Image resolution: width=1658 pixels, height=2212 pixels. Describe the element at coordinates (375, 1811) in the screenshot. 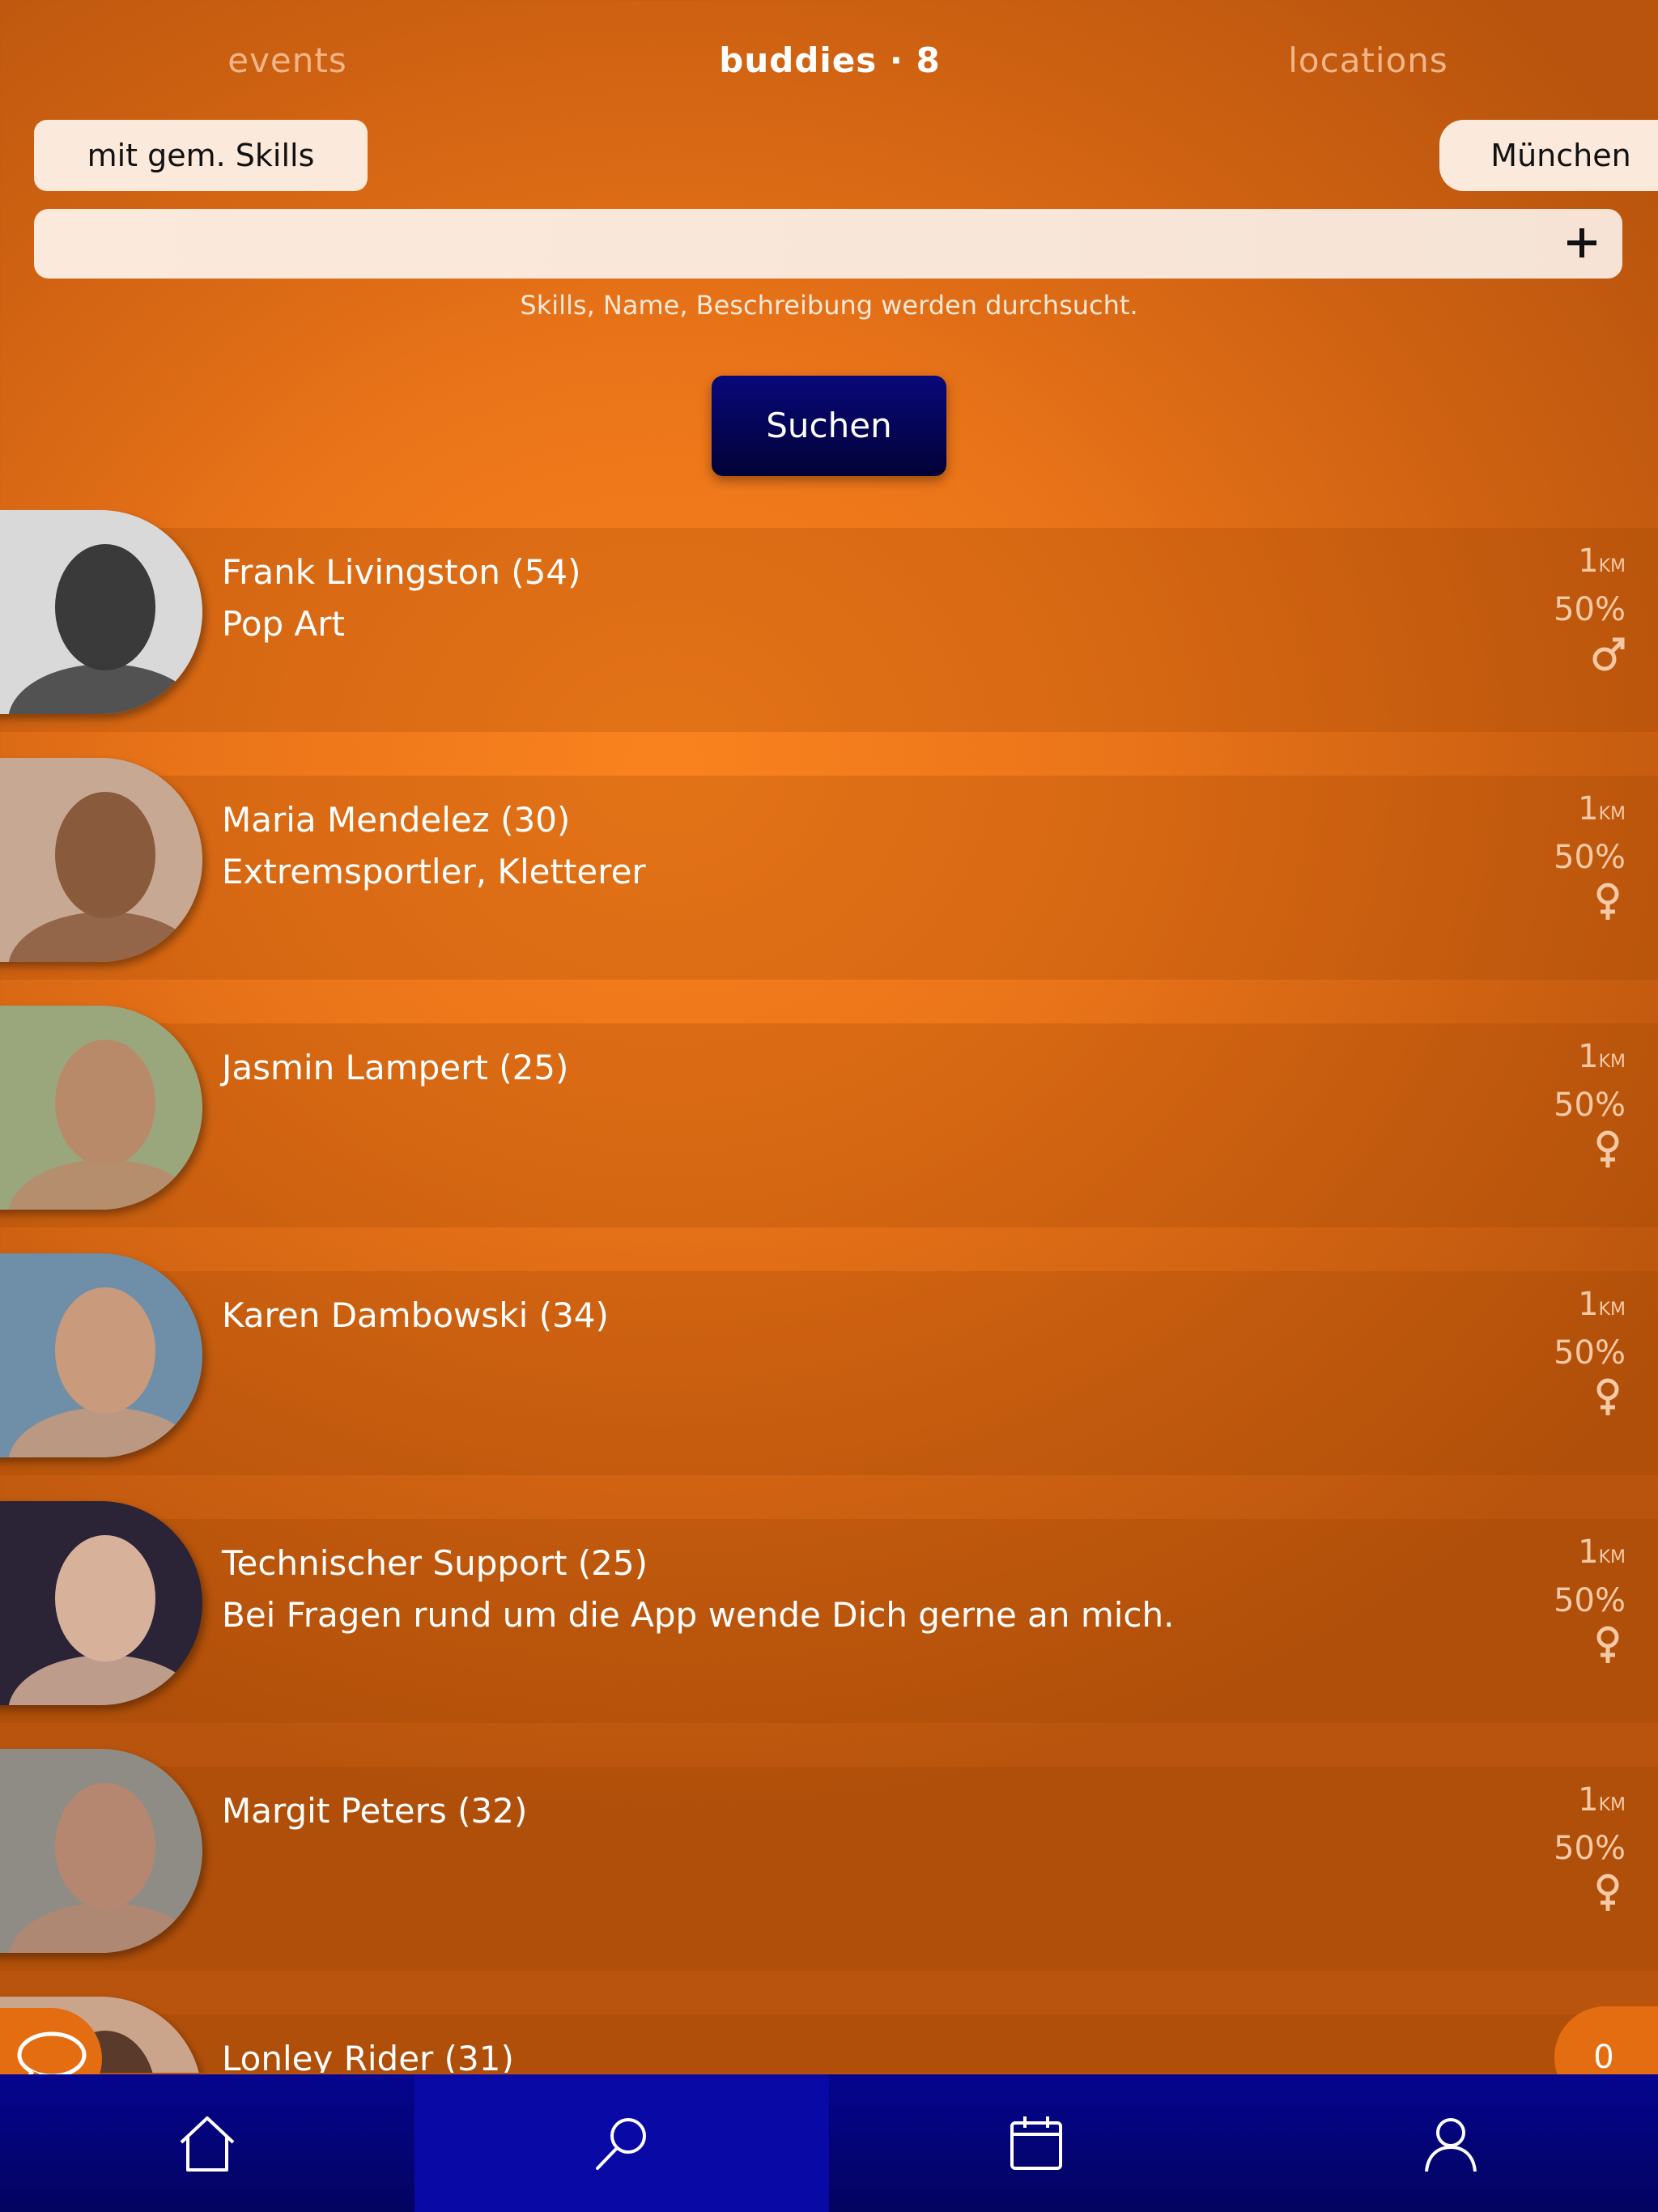

I see `buddy-name: Margit Peters (32)` at that location.